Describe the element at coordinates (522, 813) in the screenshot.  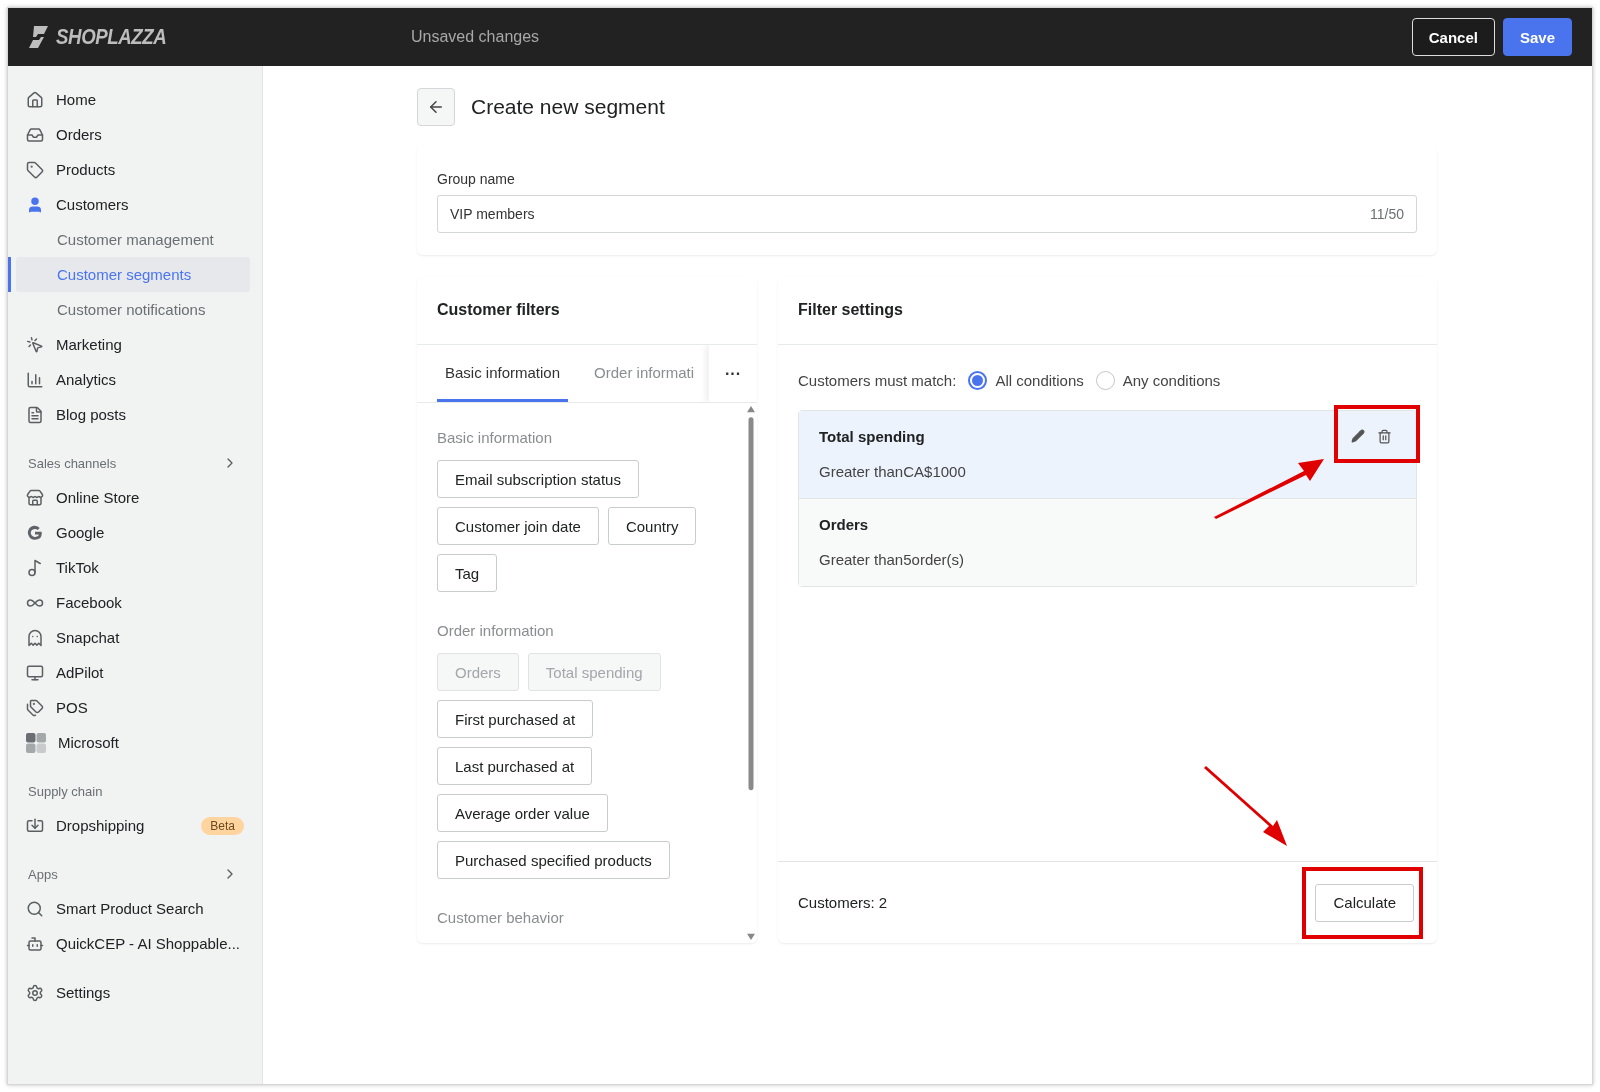
I see `filter-option: Average order value` at that location.